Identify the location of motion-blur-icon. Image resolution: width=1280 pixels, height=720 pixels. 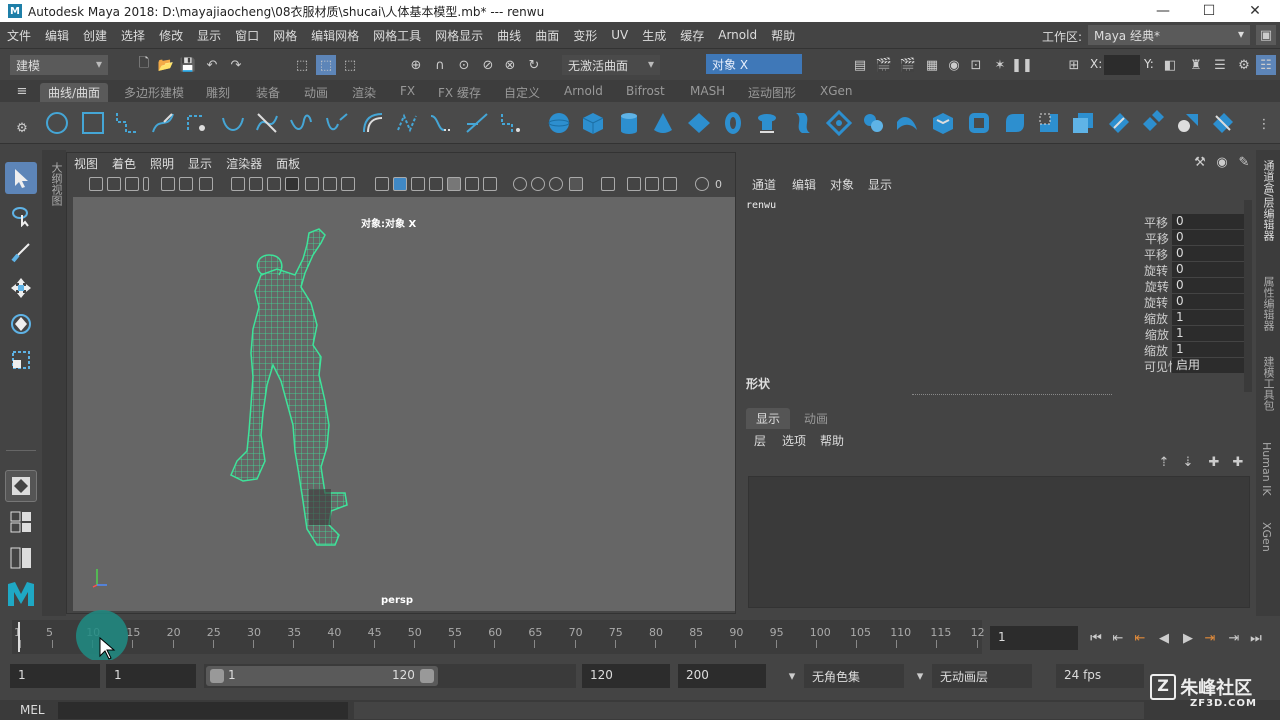
(538, 184).